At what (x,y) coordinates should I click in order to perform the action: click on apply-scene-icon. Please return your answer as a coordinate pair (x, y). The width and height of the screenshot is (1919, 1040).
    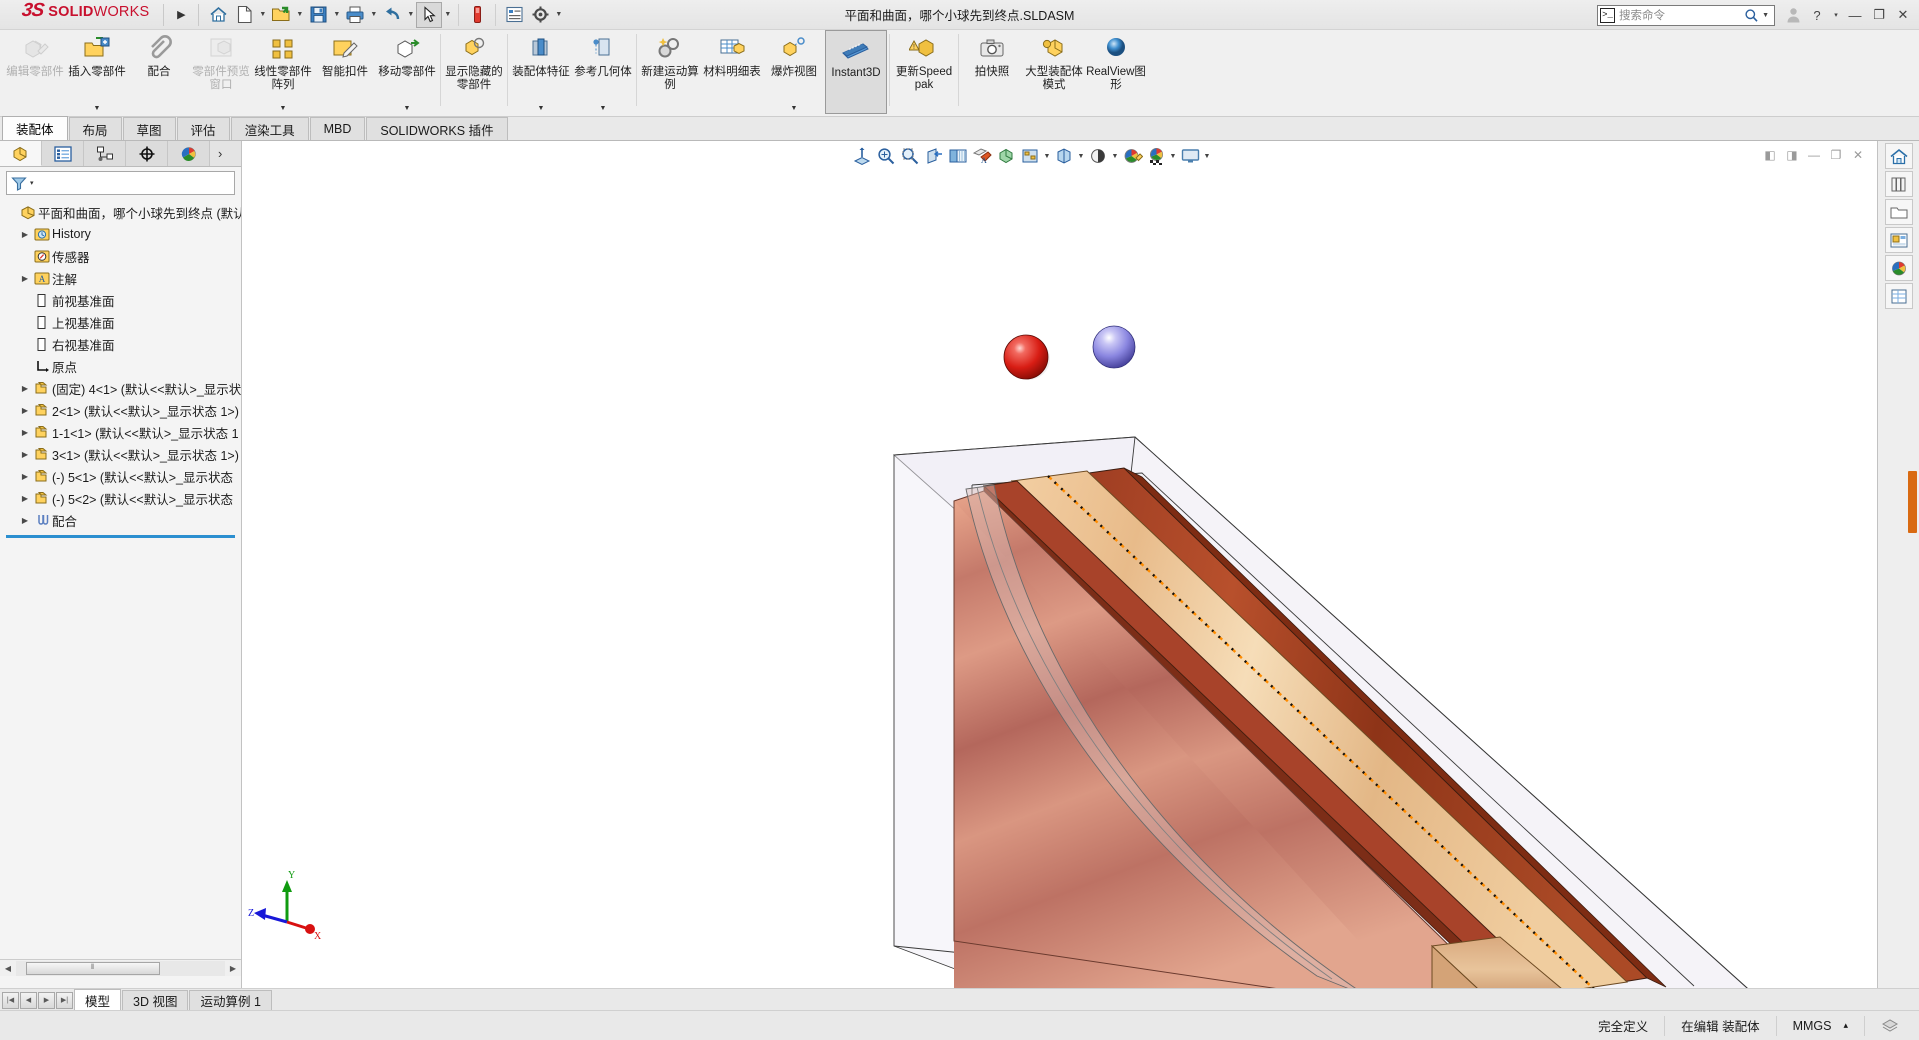
    Looking at the image, I should click on (1030, 156).